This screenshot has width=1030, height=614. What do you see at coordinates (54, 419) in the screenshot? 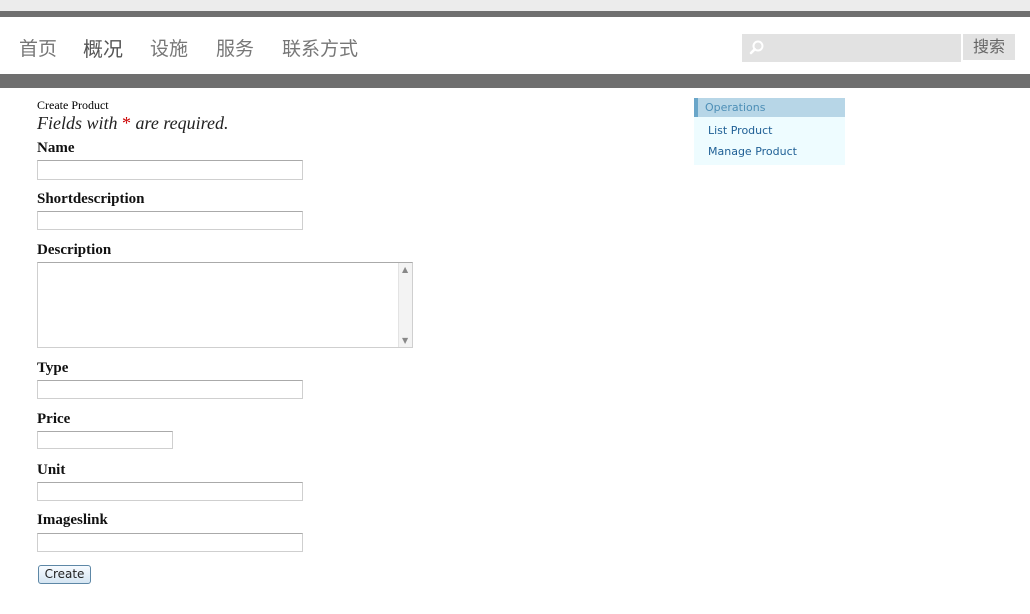
I see `price-label: Price` at bounding box center [54, 419].